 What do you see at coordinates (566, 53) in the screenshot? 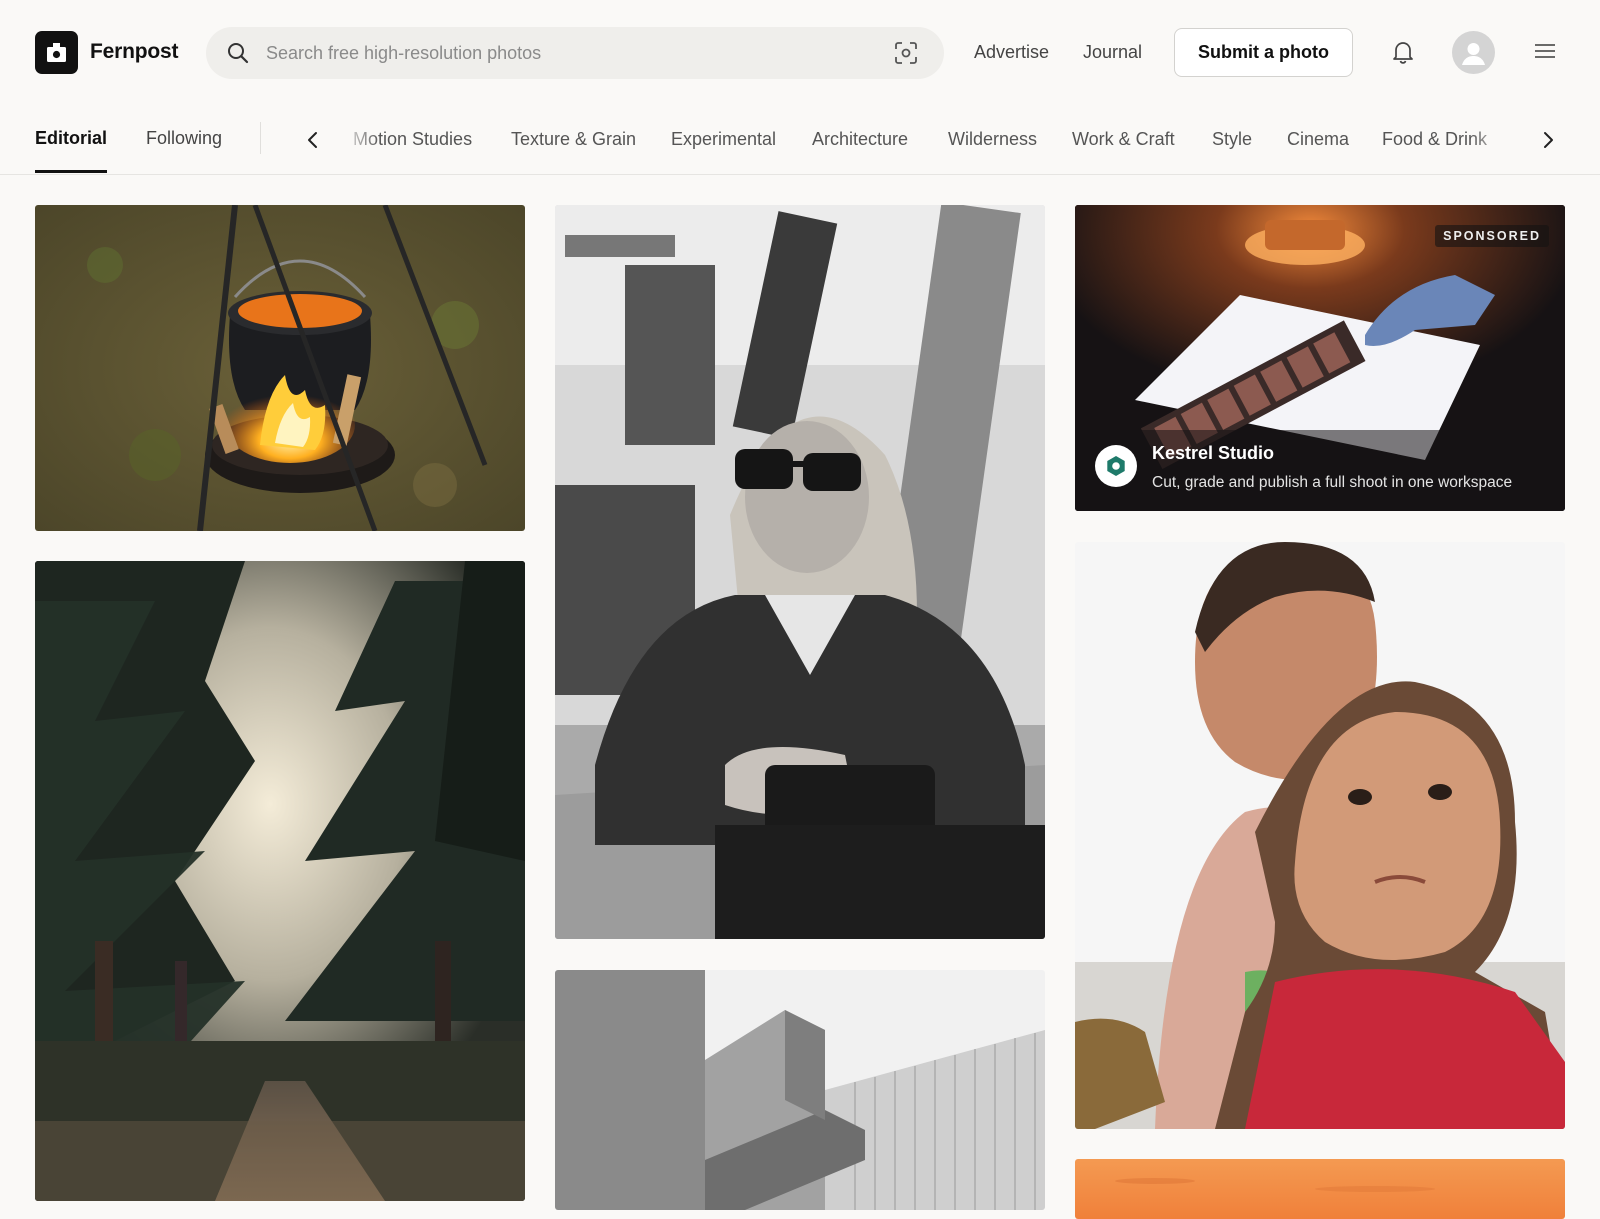
I see `search-input` at bounding box center [566, 53].